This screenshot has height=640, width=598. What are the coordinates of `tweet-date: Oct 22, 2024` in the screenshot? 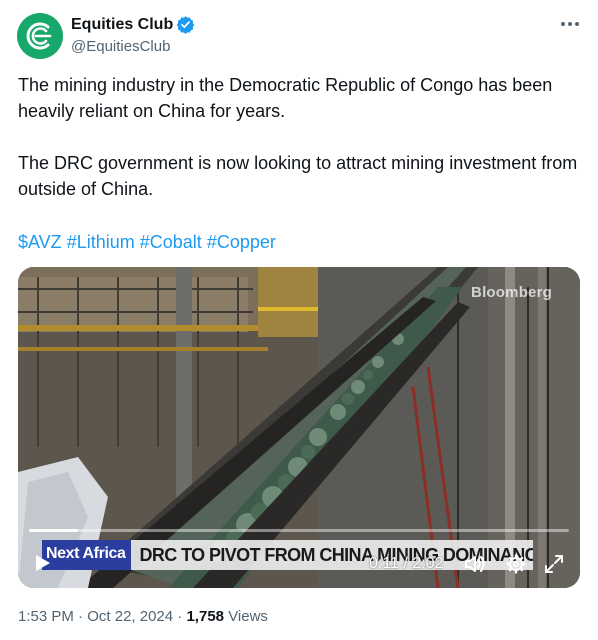 It's located at (130, 616).